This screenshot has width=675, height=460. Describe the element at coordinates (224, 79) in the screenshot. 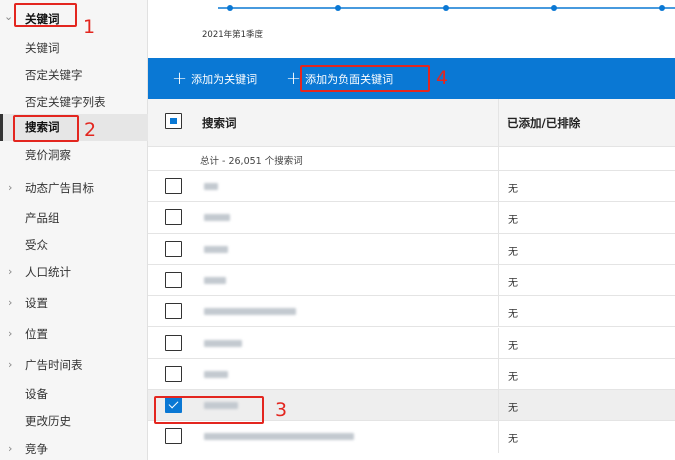

I see `add-as-keyword-label: 添加为关键词` at that location.